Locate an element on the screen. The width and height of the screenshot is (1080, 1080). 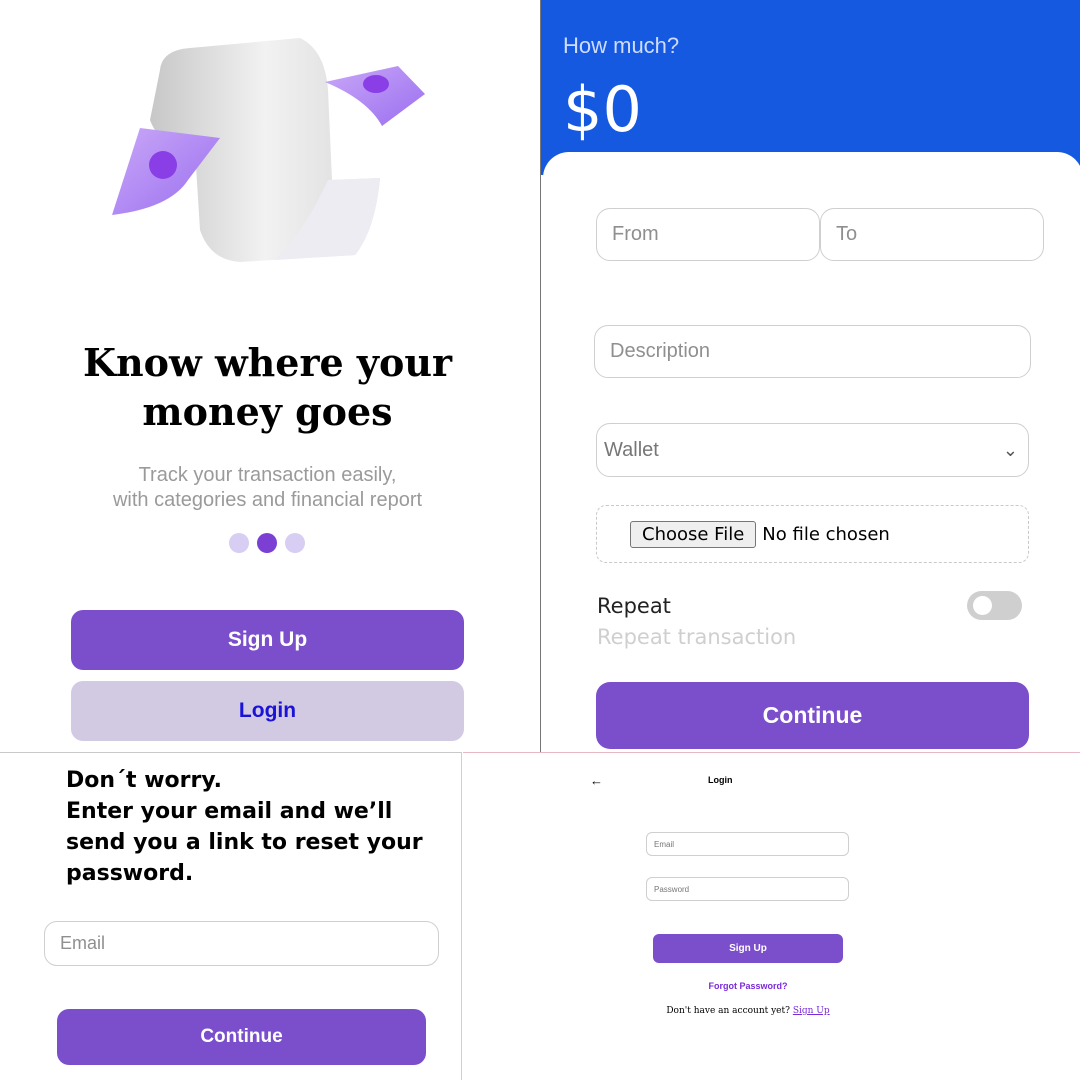
message-line: password. is located at coordinates (130, 873).